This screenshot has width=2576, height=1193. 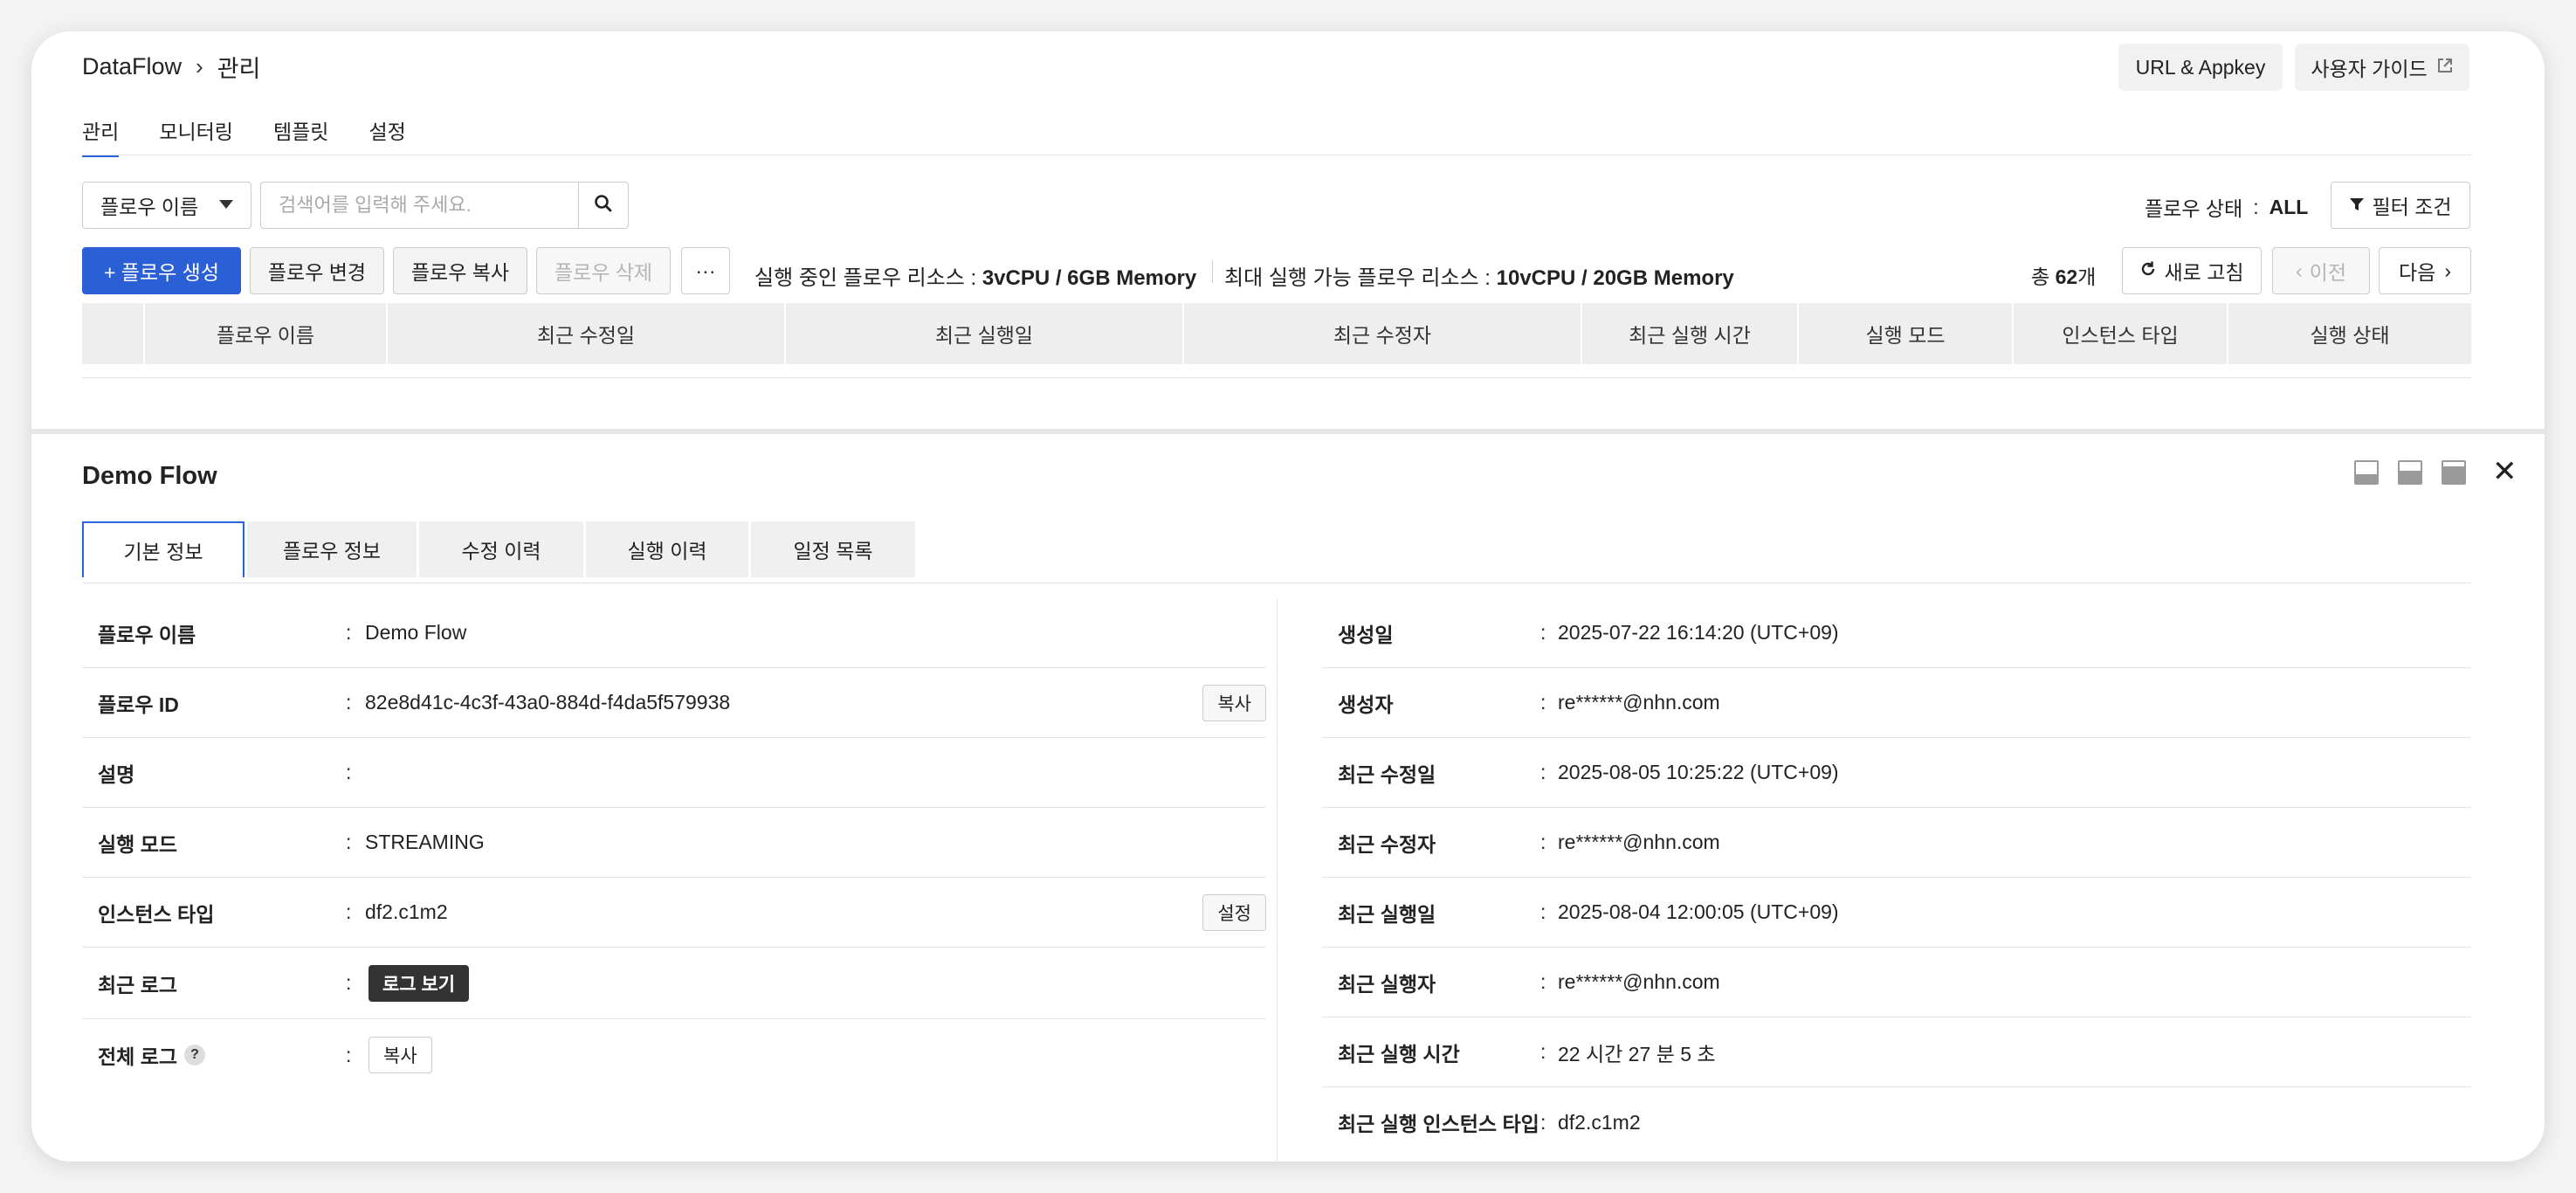 I want to click on detail-title: Demo Flow, so click(x=149, y=476).